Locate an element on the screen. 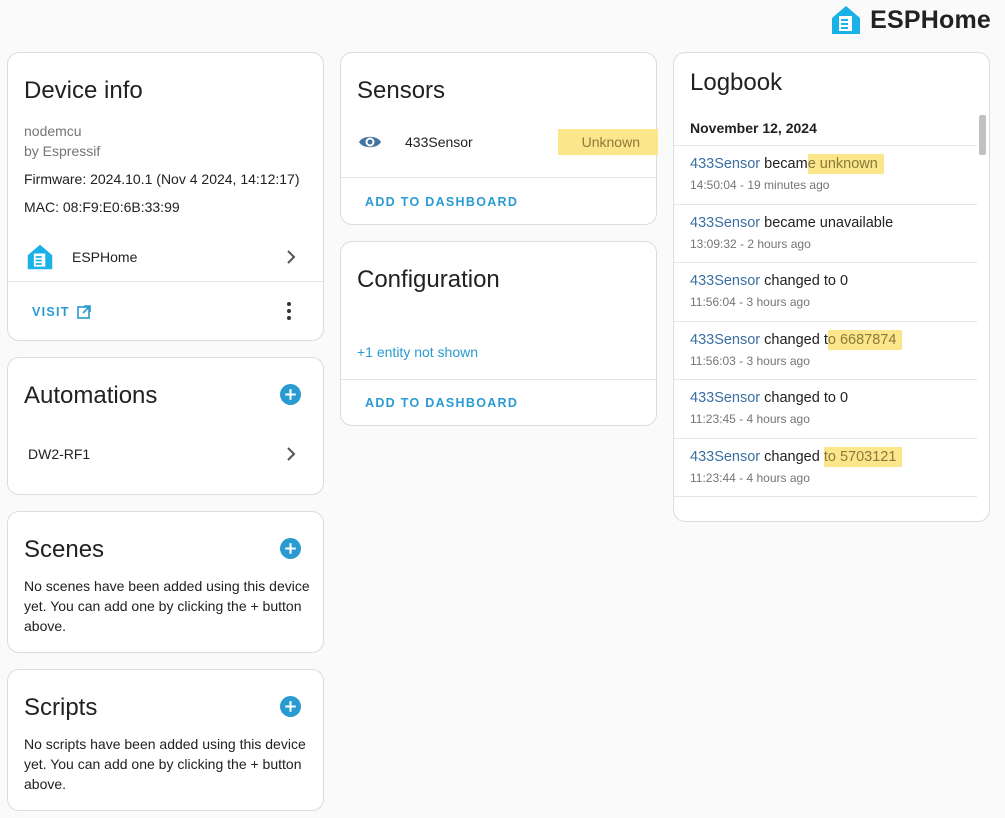 Image resolution: width=1005 pixels, height=818 pixels. logbook-date-header: November 12, 2024 is located at coordinates (753, 128).